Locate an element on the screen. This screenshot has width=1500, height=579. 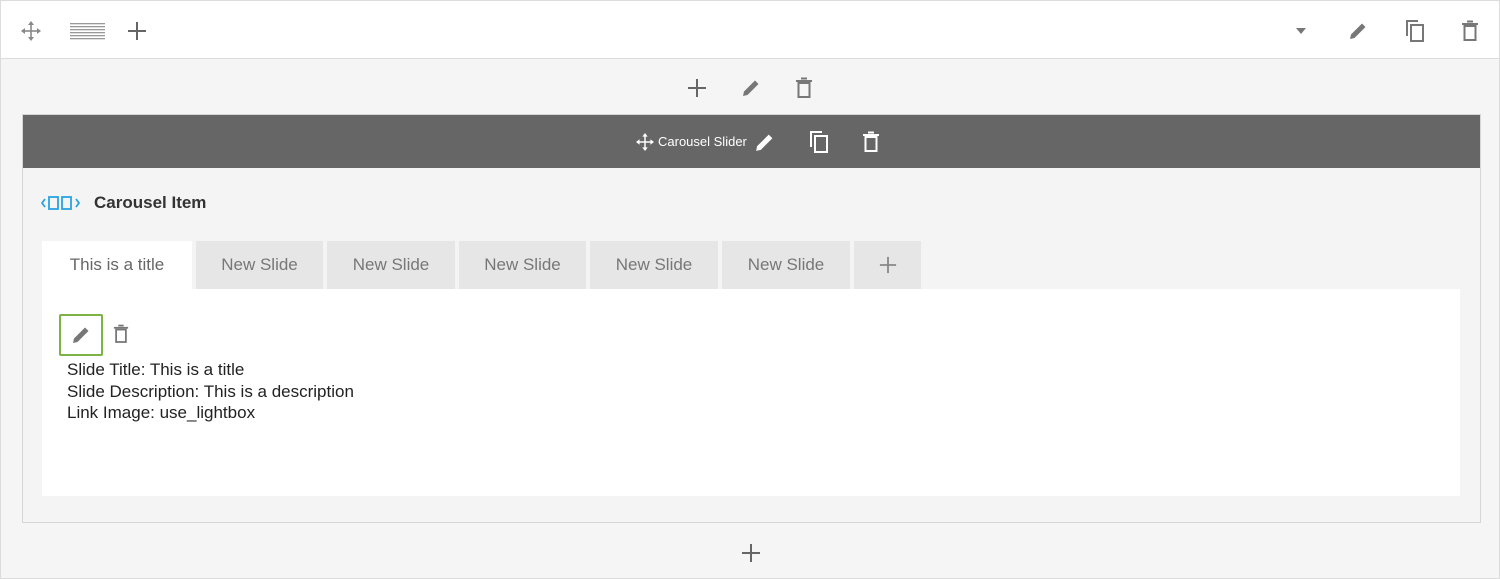
caret-down-icon is located at coordinates (1301, 31).